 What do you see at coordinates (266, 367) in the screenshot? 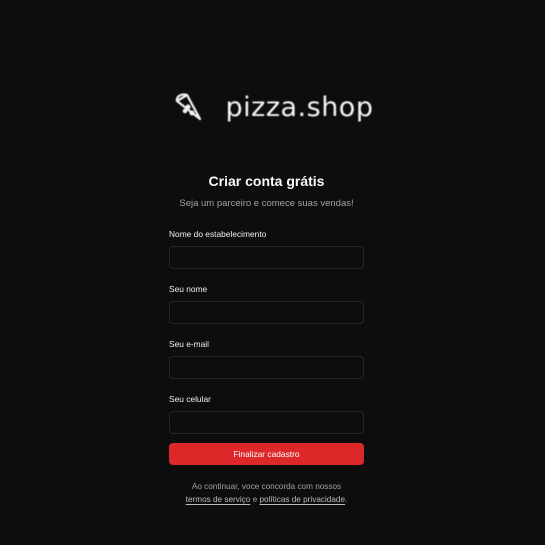
I see `email-input` at bounding box center [266, 367].